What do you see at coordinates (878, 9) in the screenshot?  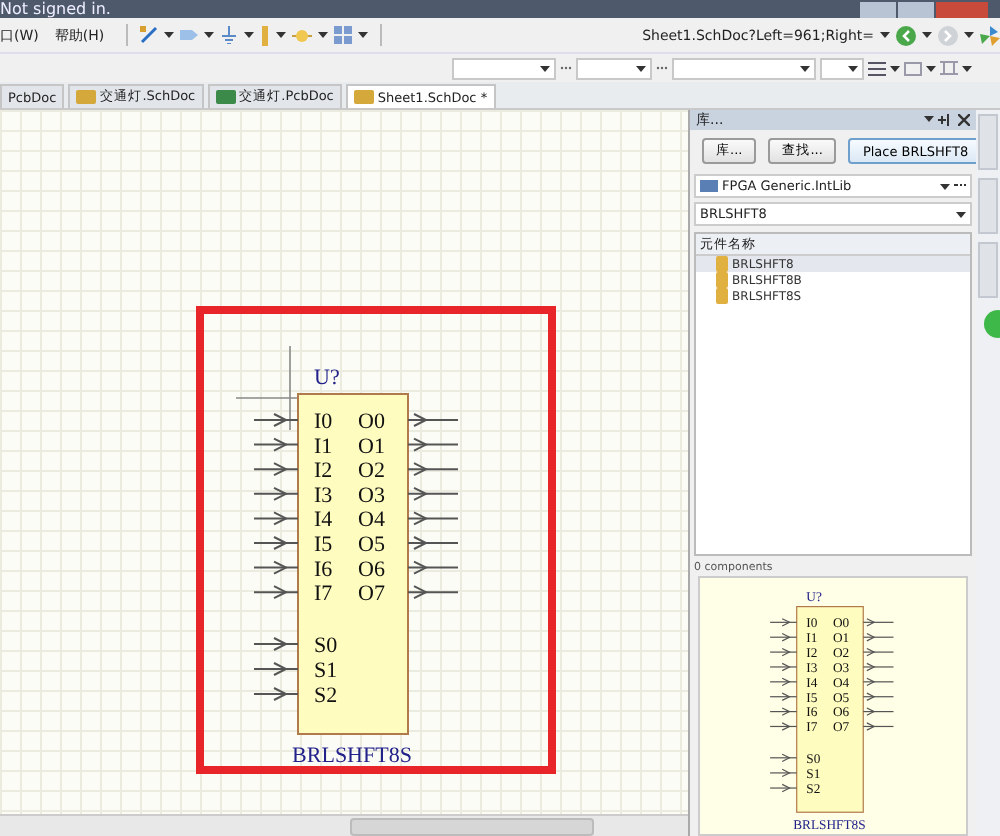 I see `minimize-button` at bounding box center [878, 9].